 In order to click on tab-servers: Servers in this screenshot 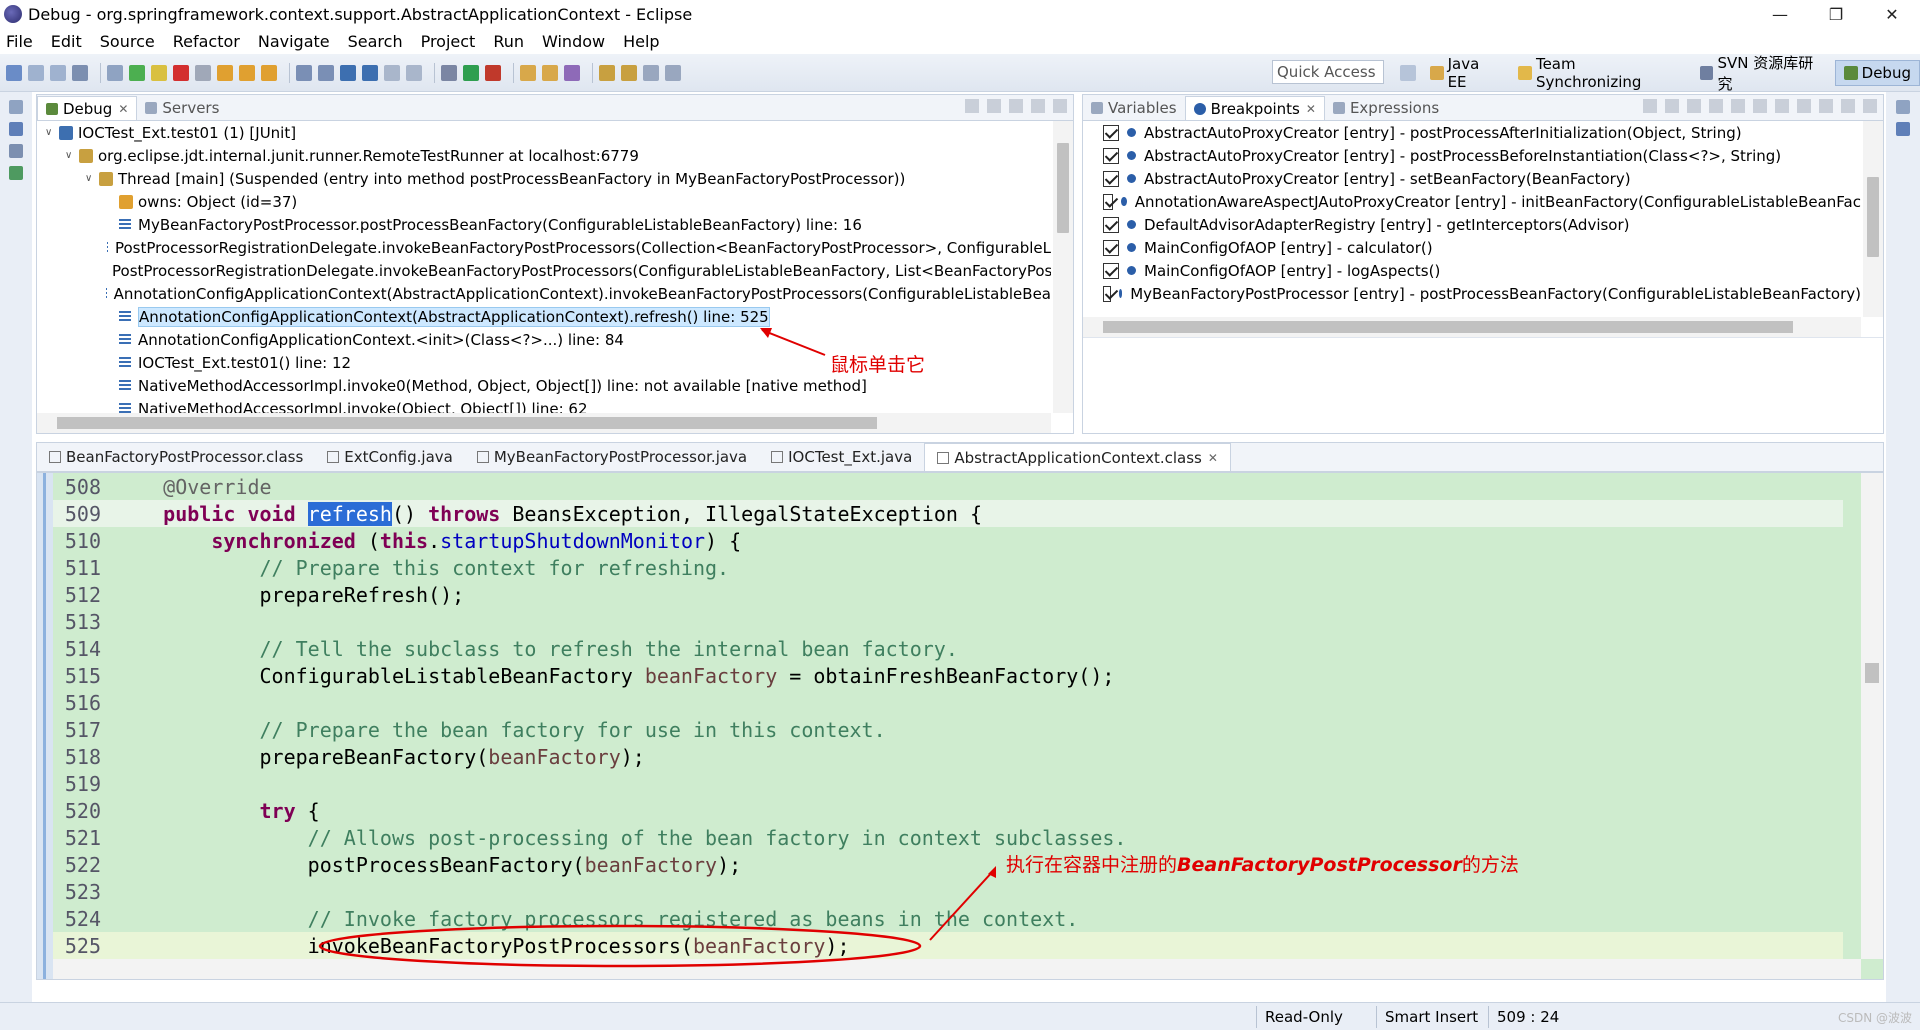, I will do `click(182, 108)`.